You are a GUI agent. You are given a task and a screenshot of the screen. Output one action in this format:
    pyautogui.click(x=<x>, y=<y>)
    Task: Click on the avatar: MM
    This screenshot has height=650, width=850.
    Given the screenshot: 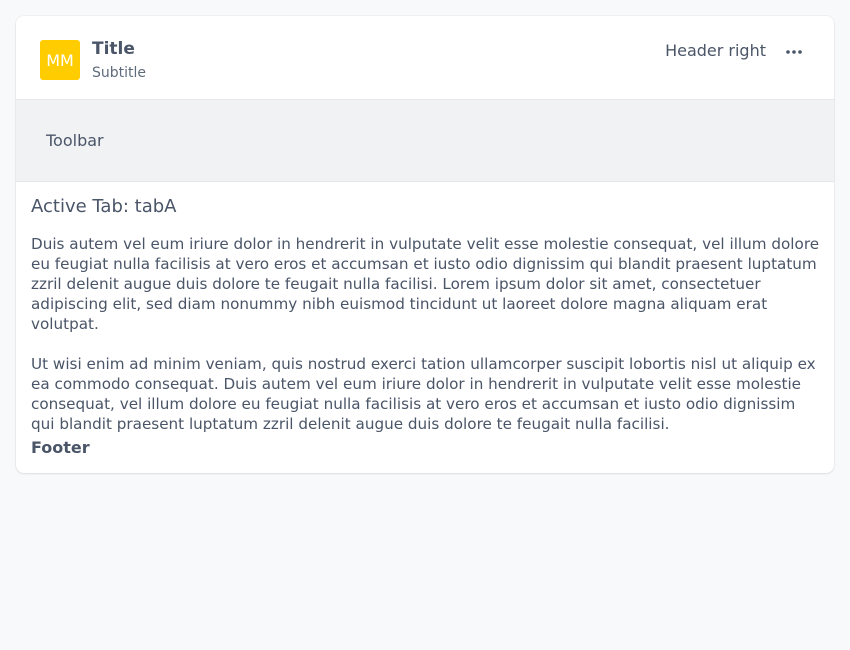 What is the action you would take?
    pyautogui.click(x=60, y=60)
    